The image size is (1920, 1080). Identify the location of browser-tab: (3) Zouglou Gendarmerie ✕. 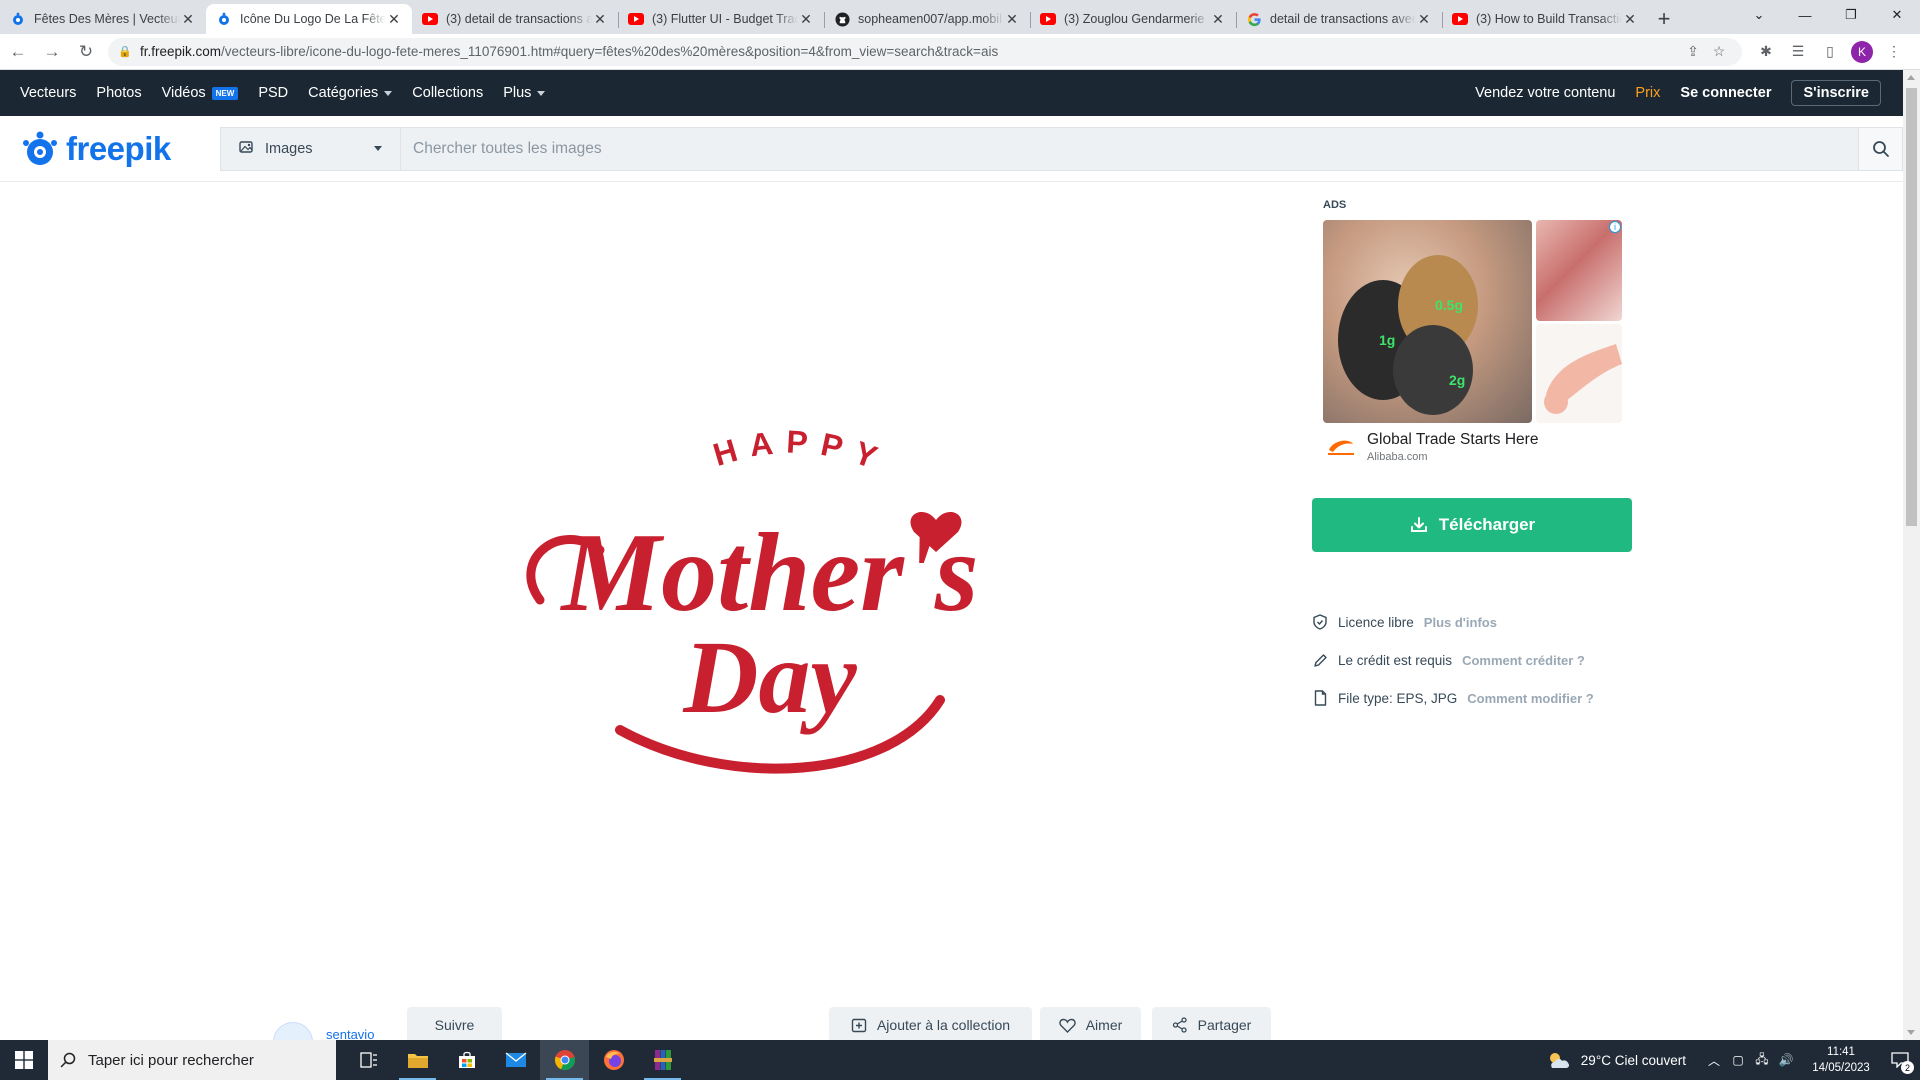
(1133, 19).